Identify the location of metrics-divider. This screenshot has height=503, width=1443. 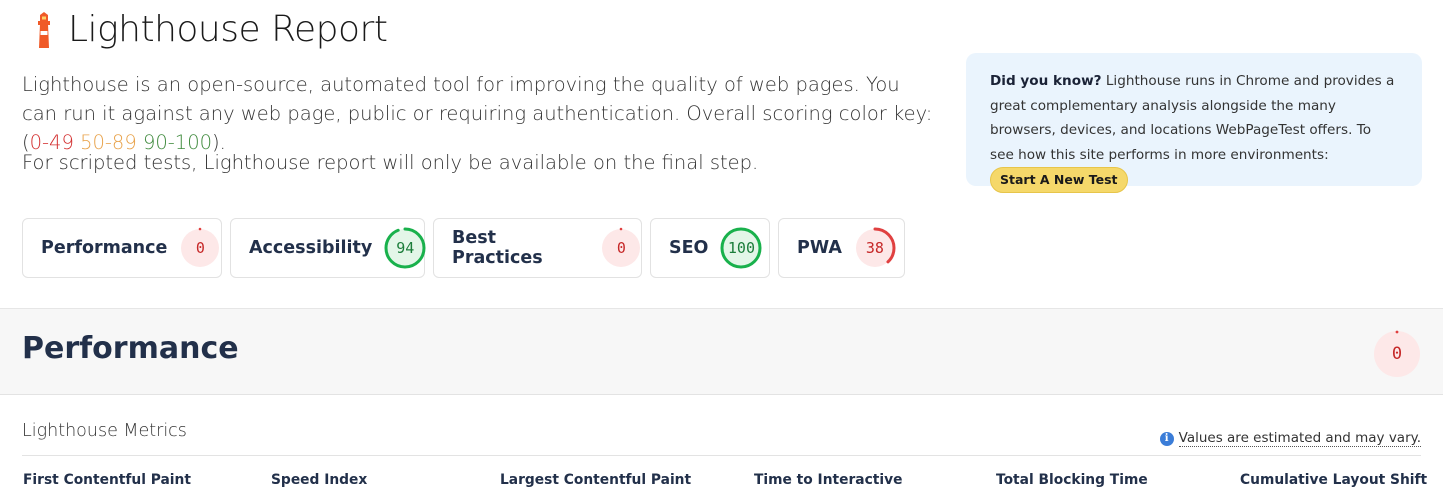
(721, 455).